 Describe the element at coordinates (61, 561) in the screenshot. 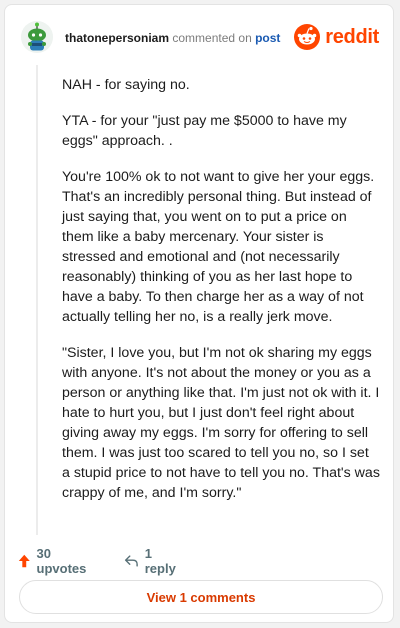

I see `upvote-count: 30 upvotes` at that location.